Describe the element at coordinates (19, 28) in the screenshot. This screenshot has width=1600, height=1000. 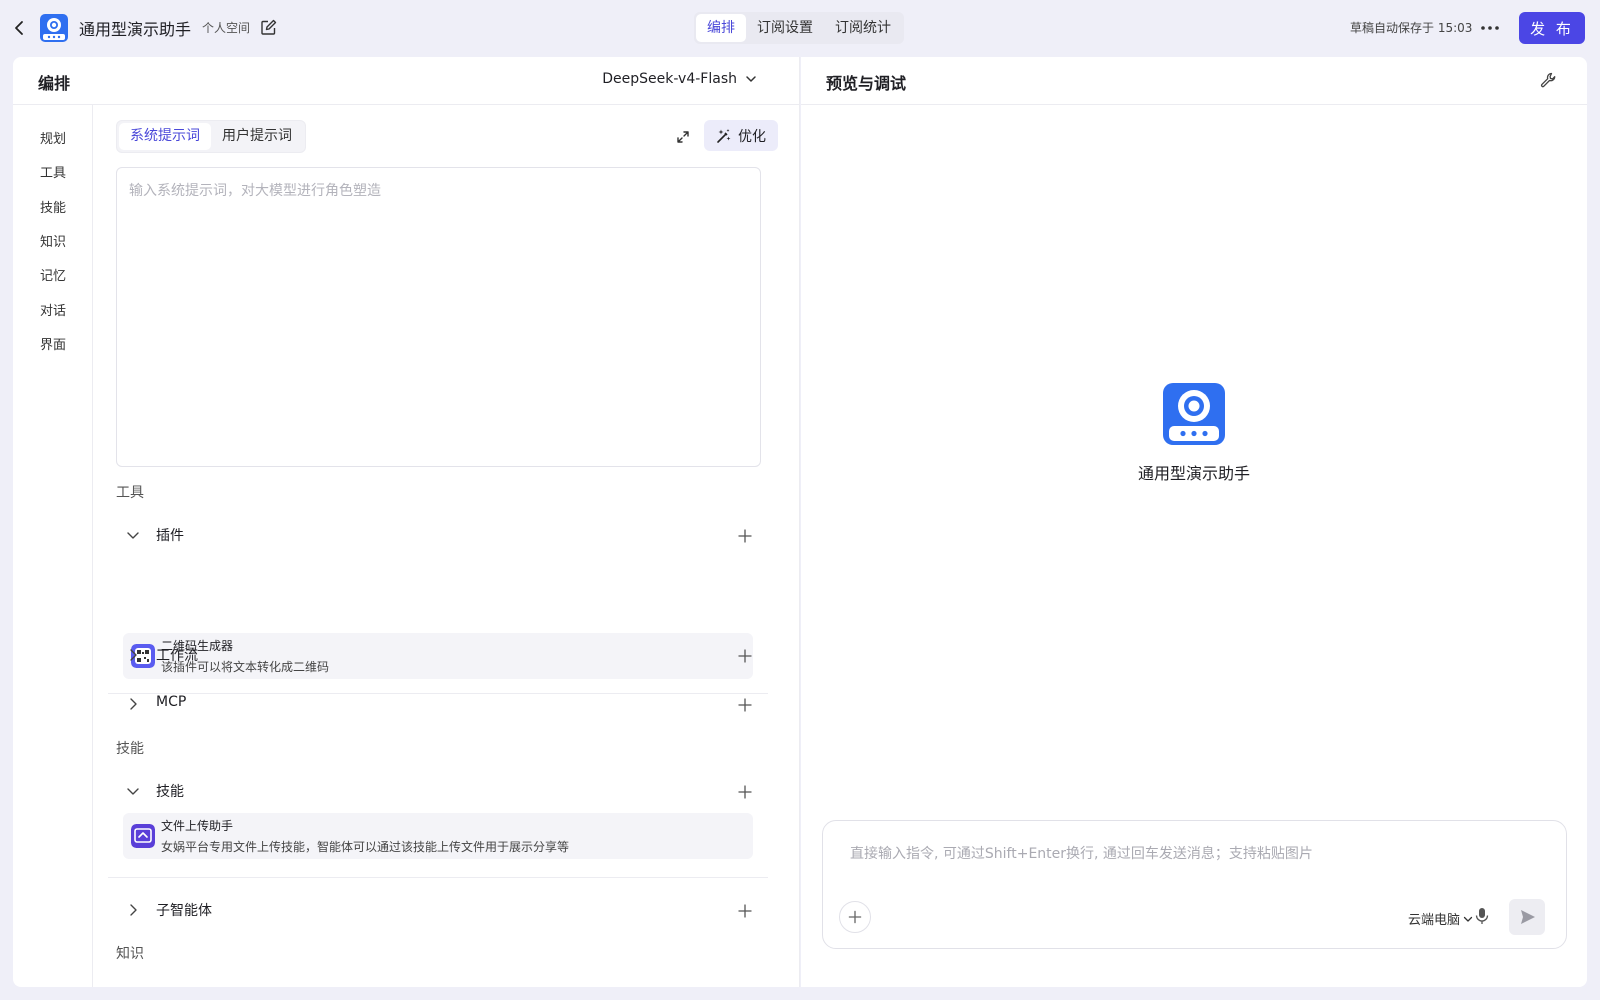
I see `back-arrow-icon` at that location.